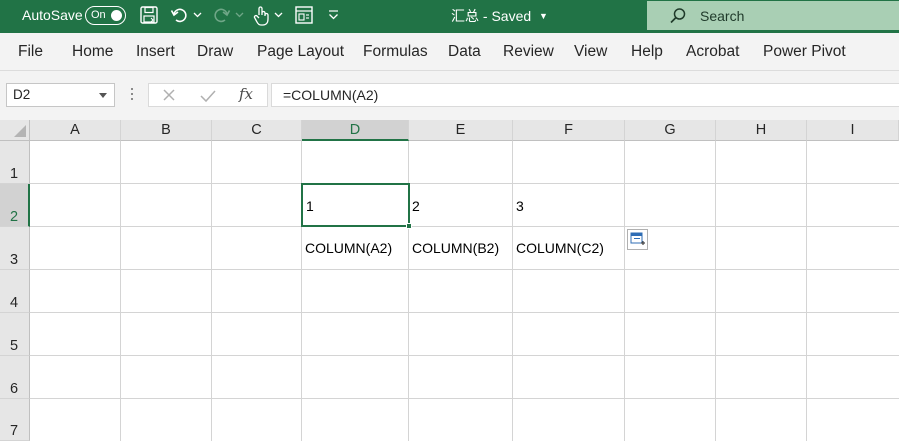  What do you see at coordinates (15, 248) in the screenshot?
I see `row-header-3: 3` at bounding box center [15, 248].